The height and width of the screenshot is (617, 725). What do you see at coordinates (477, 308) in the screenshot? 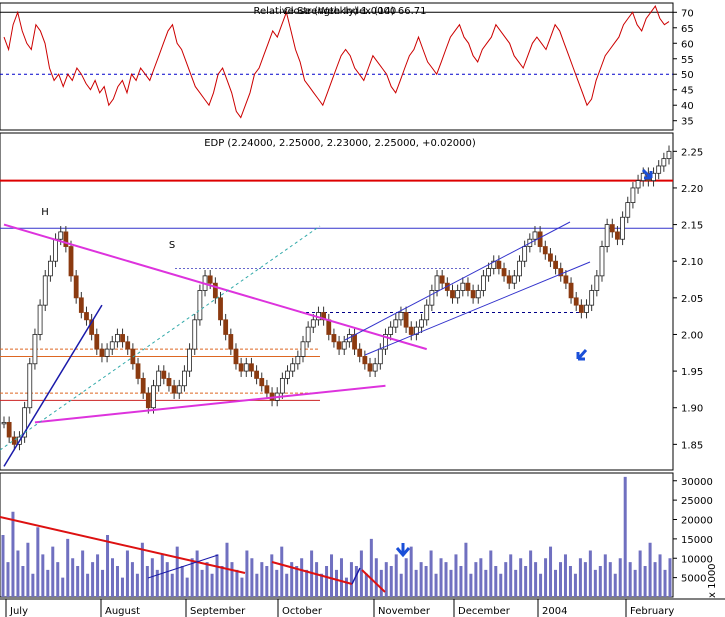
I see `channel-lower` at bounding box center [477, 308].